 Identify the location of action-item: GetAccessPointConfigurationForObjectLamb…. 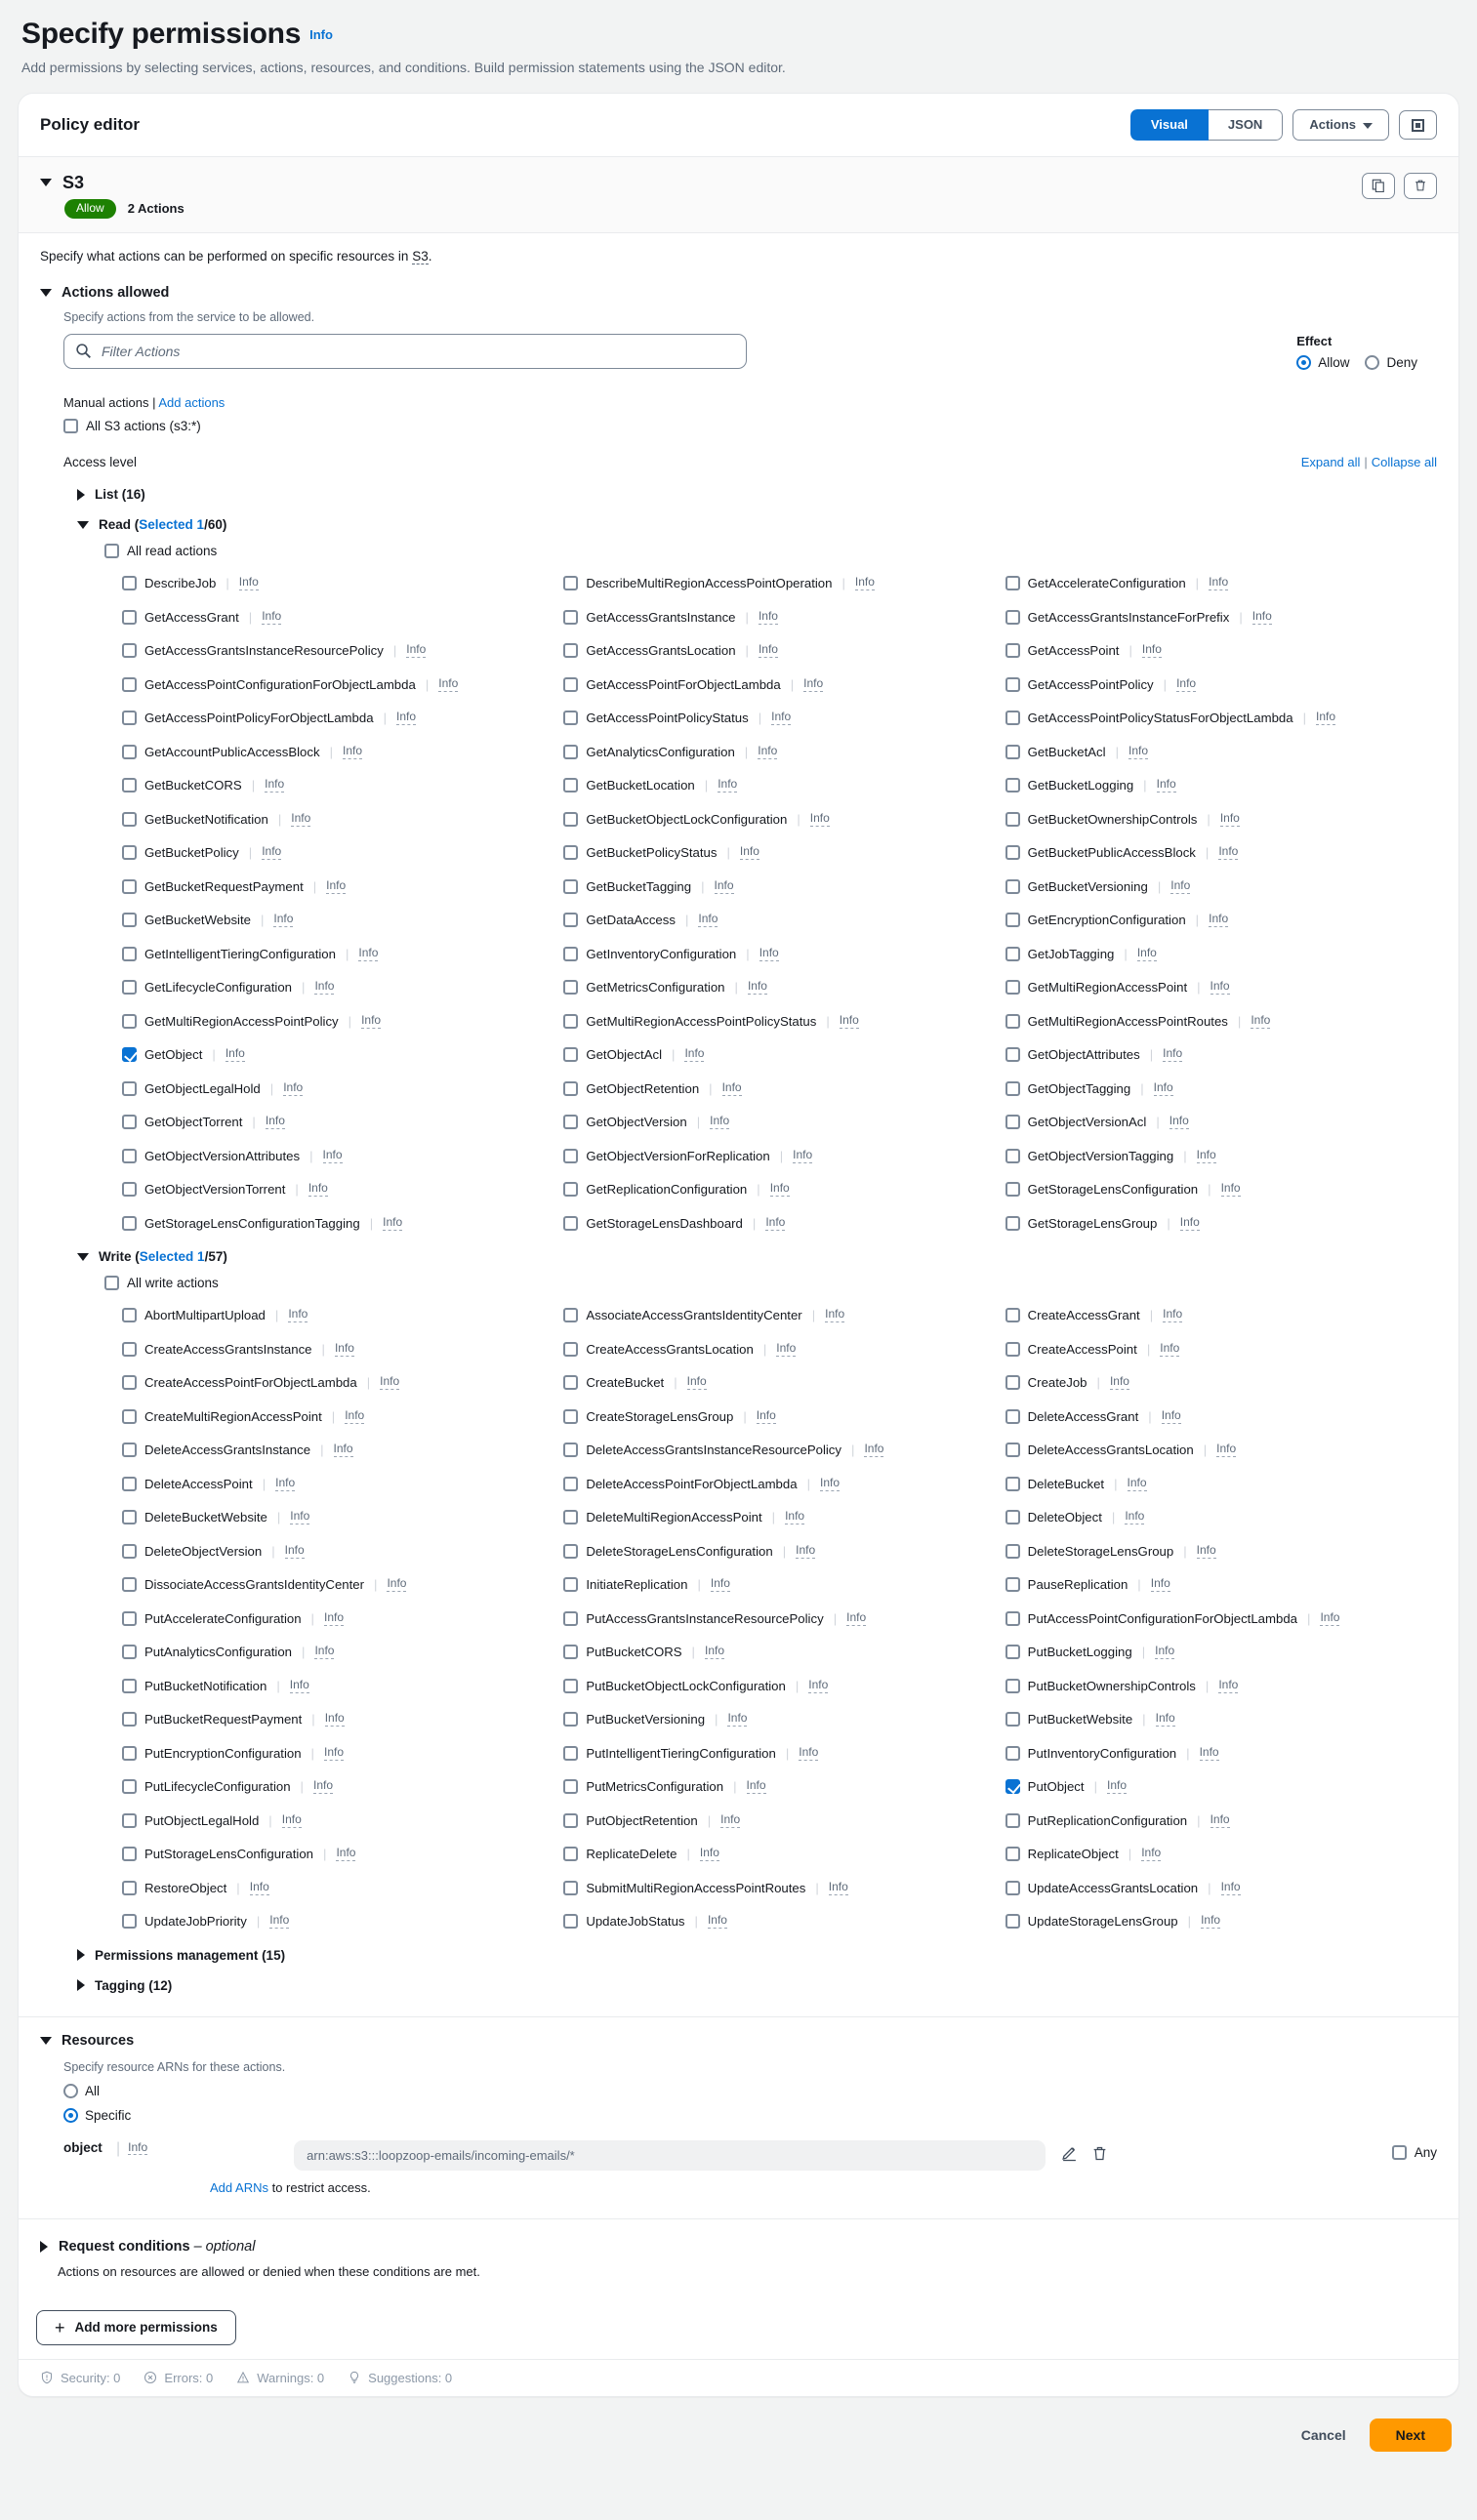
(338, 685).